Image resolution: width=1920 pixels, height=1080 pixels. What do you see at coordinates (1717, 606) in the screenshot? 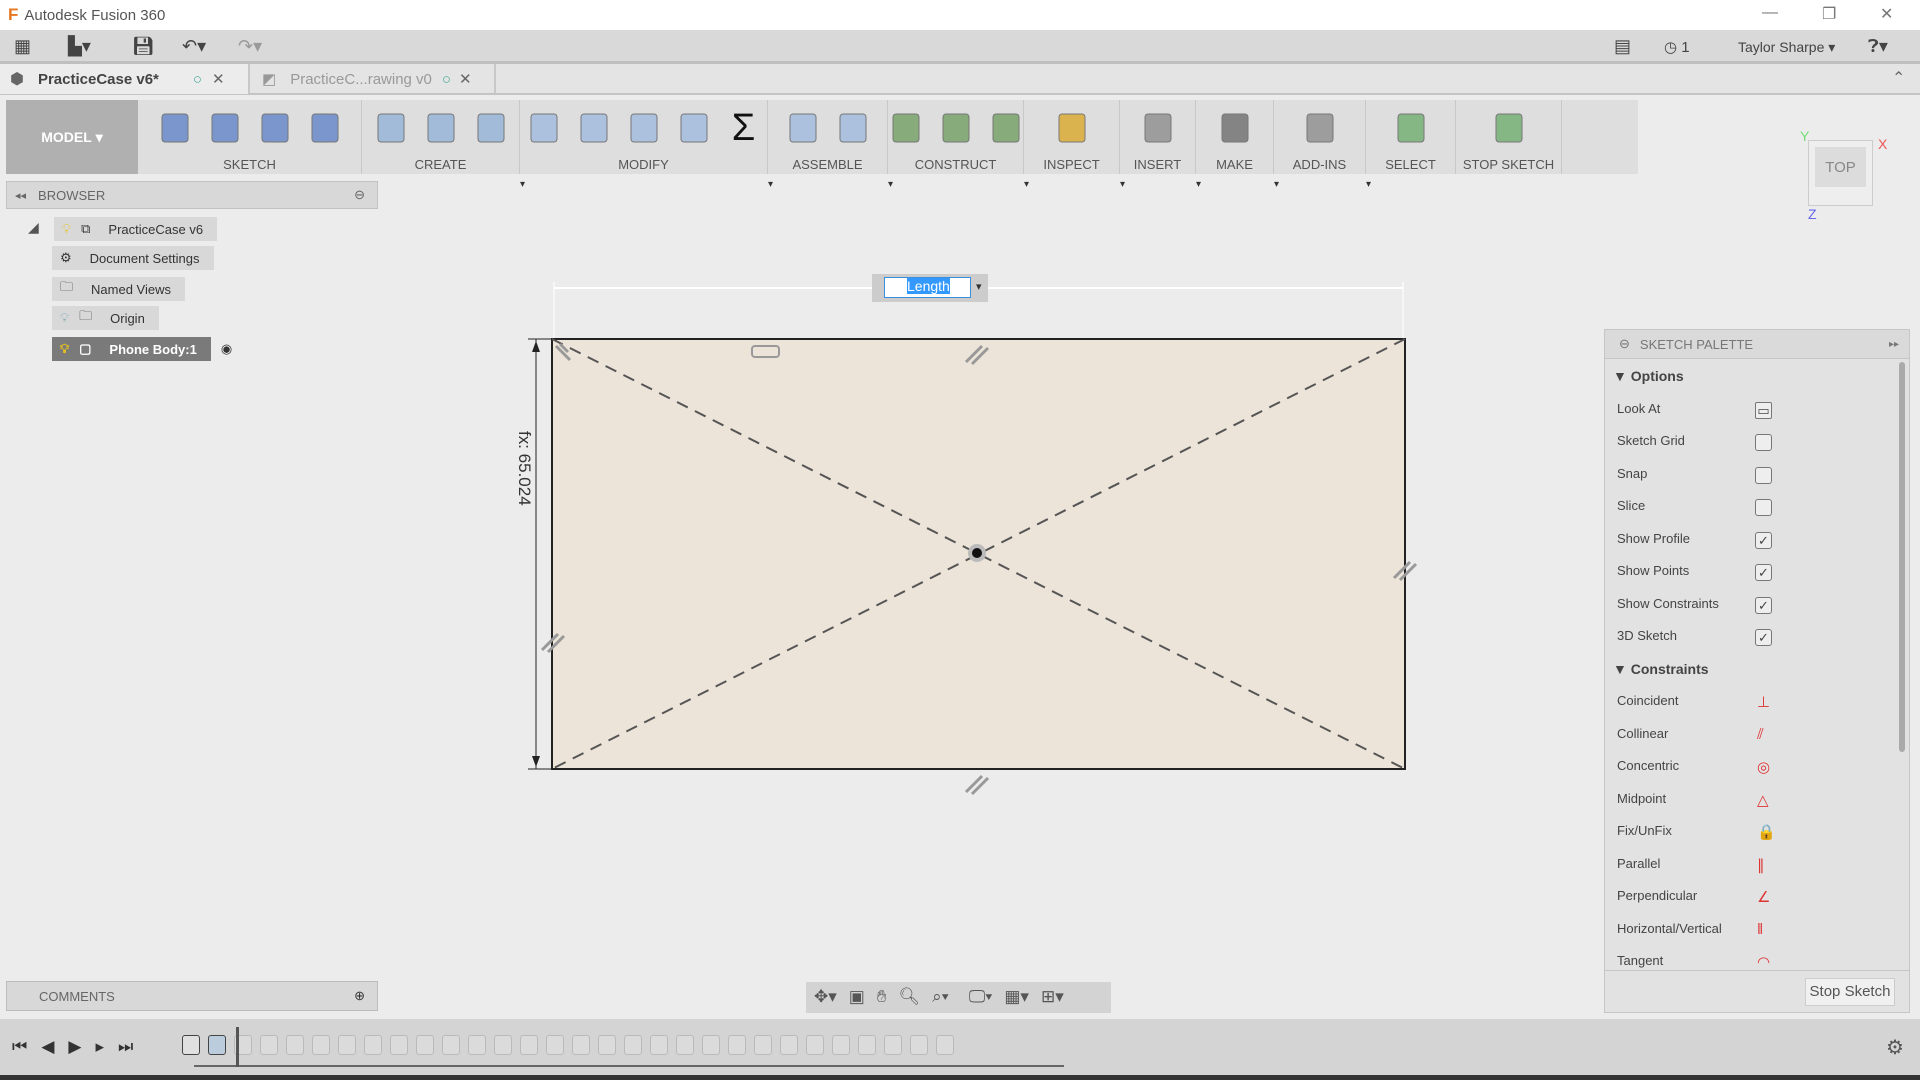
I see `palette-option: Show Constraints ✓` at bounding box center [1717, 606].